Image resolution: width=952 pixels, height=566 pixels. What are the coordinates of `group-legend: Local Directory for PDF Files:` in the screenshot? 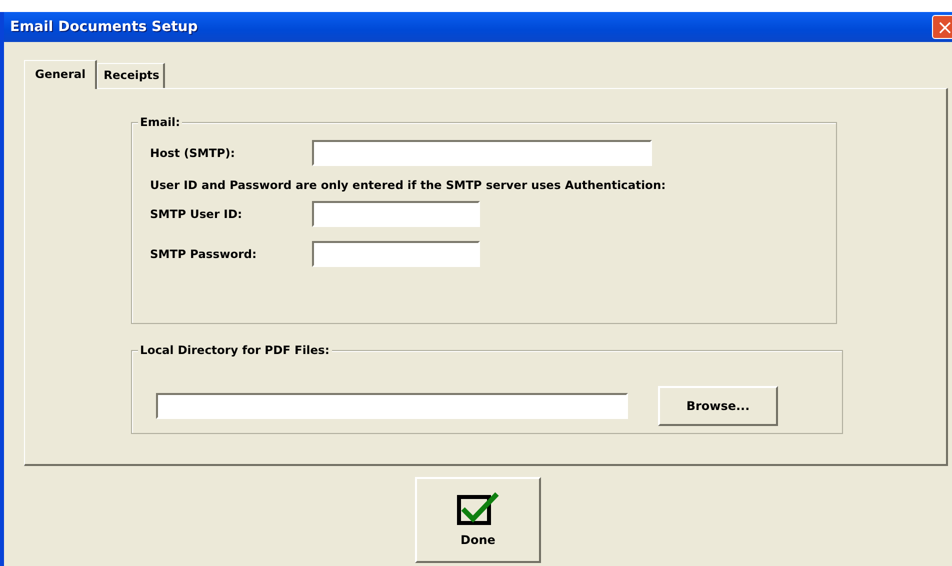 It's located at (235, 350).